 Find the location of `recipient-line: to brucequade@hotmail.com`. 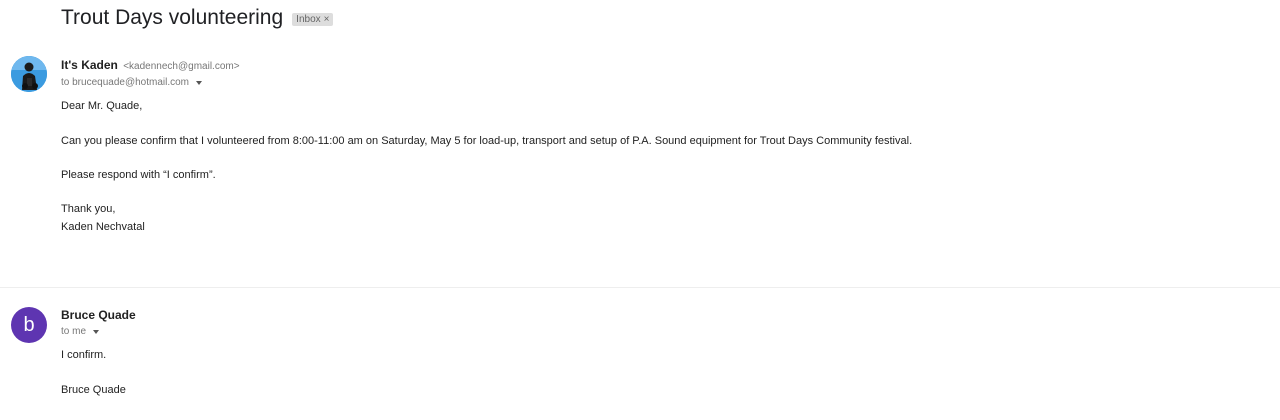

recipient-line: to brucequade@hotmail.com is located at coordinates (131, 82).